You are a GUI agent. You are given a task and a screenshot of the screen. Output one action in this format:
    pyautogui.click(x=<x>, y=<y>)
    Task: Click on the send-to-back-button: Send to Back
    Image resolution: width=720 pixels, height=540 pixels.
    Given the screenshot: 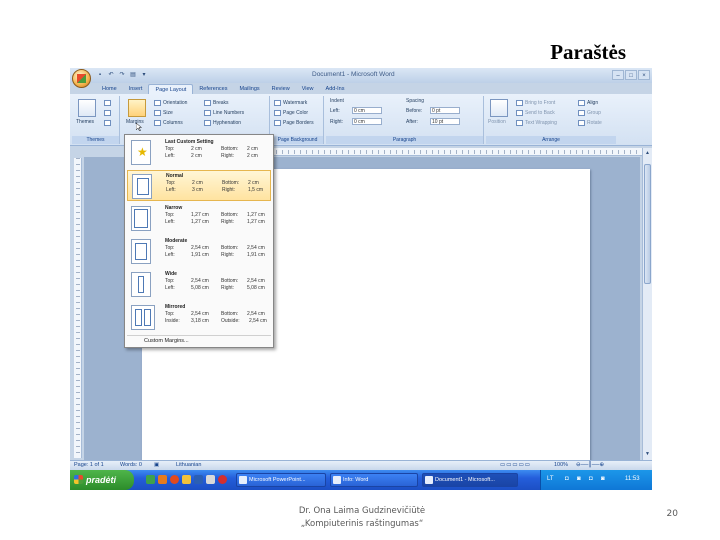 What is the action you would take?
    pyautogui.click(x=535, y=113)
    